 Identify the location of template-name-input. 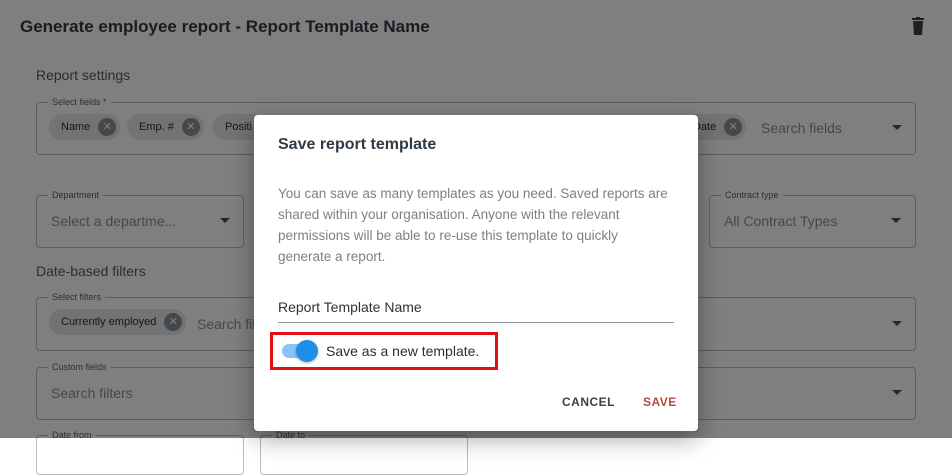
(476, 307).